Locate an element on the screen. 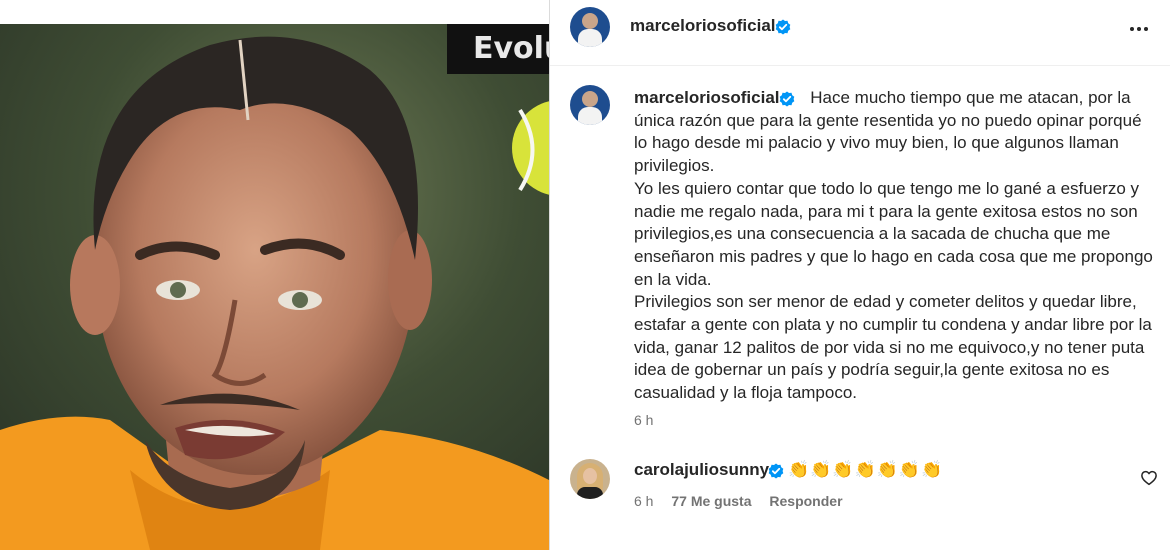 This screenshot has height=550, width=1170. post-header: marceloriosoficial is located at coordinates (860, 33).